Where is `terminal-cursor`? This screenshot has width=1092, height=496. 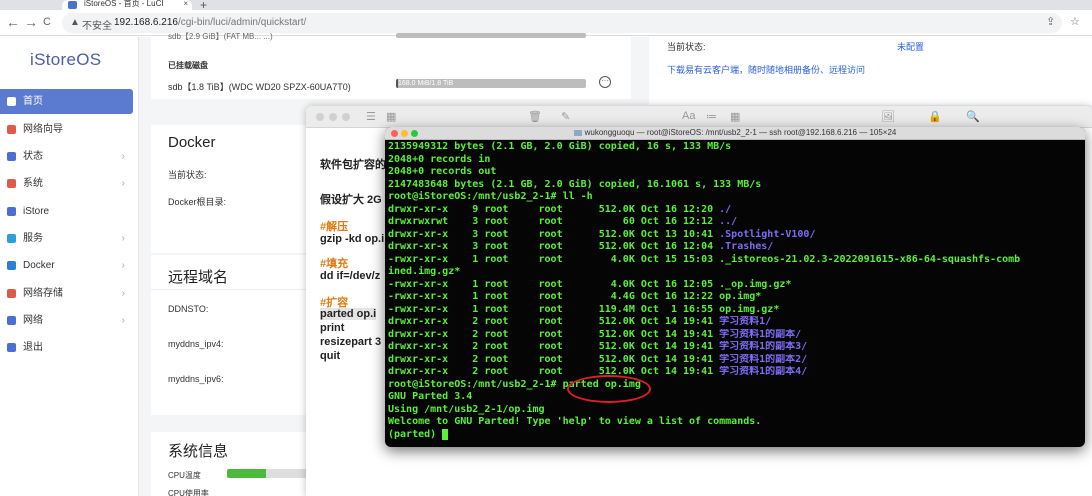
terminal-cursor is located at coordinates (445, 434).